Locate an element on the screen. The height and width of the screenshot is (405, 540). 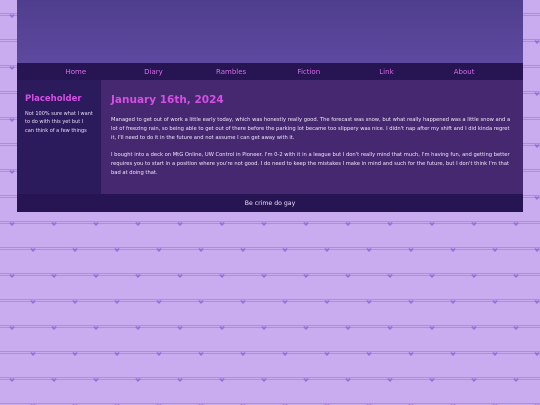
nav-rambles-link: Rambles is located at coordinates (231, 72).